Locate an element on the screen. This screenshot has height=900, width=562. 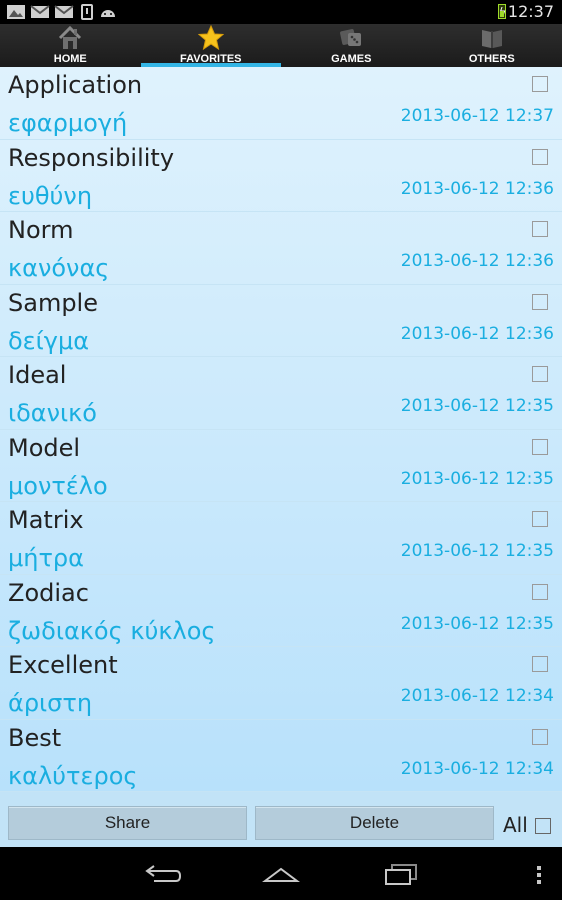
tab-others: OTHERS is located at coordinates (492, 45).